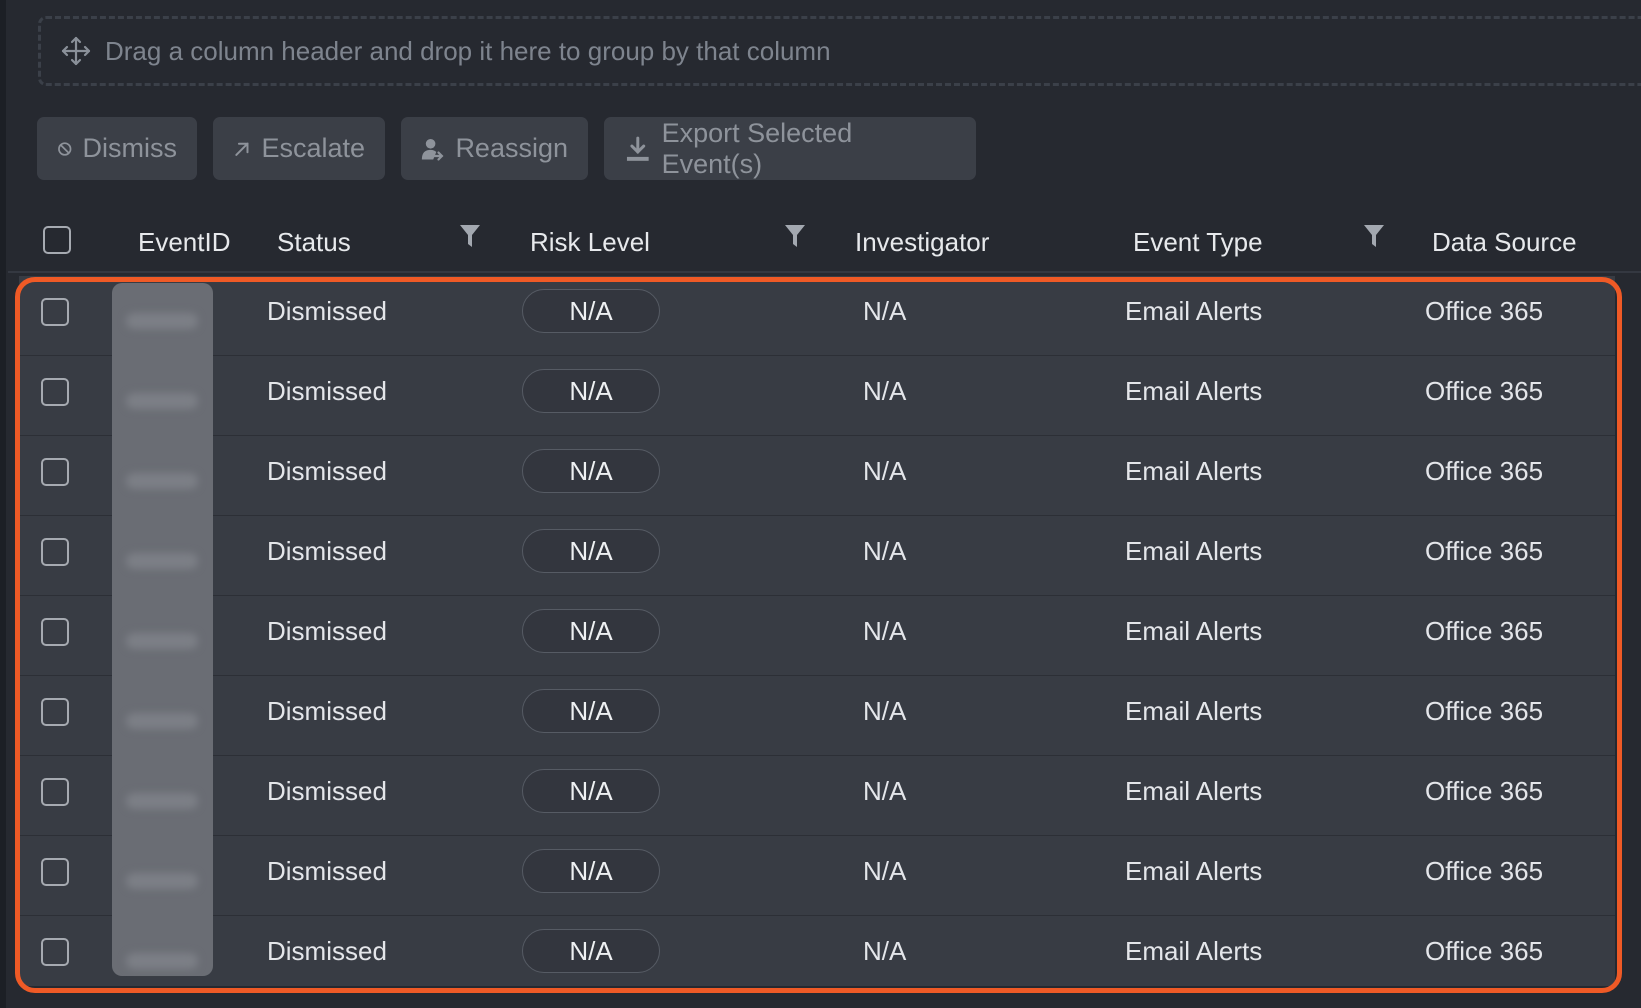 The width and height of the screenshot is (1641, 1008). I want to click on escalate-button: Escalate, so click(299, 148).